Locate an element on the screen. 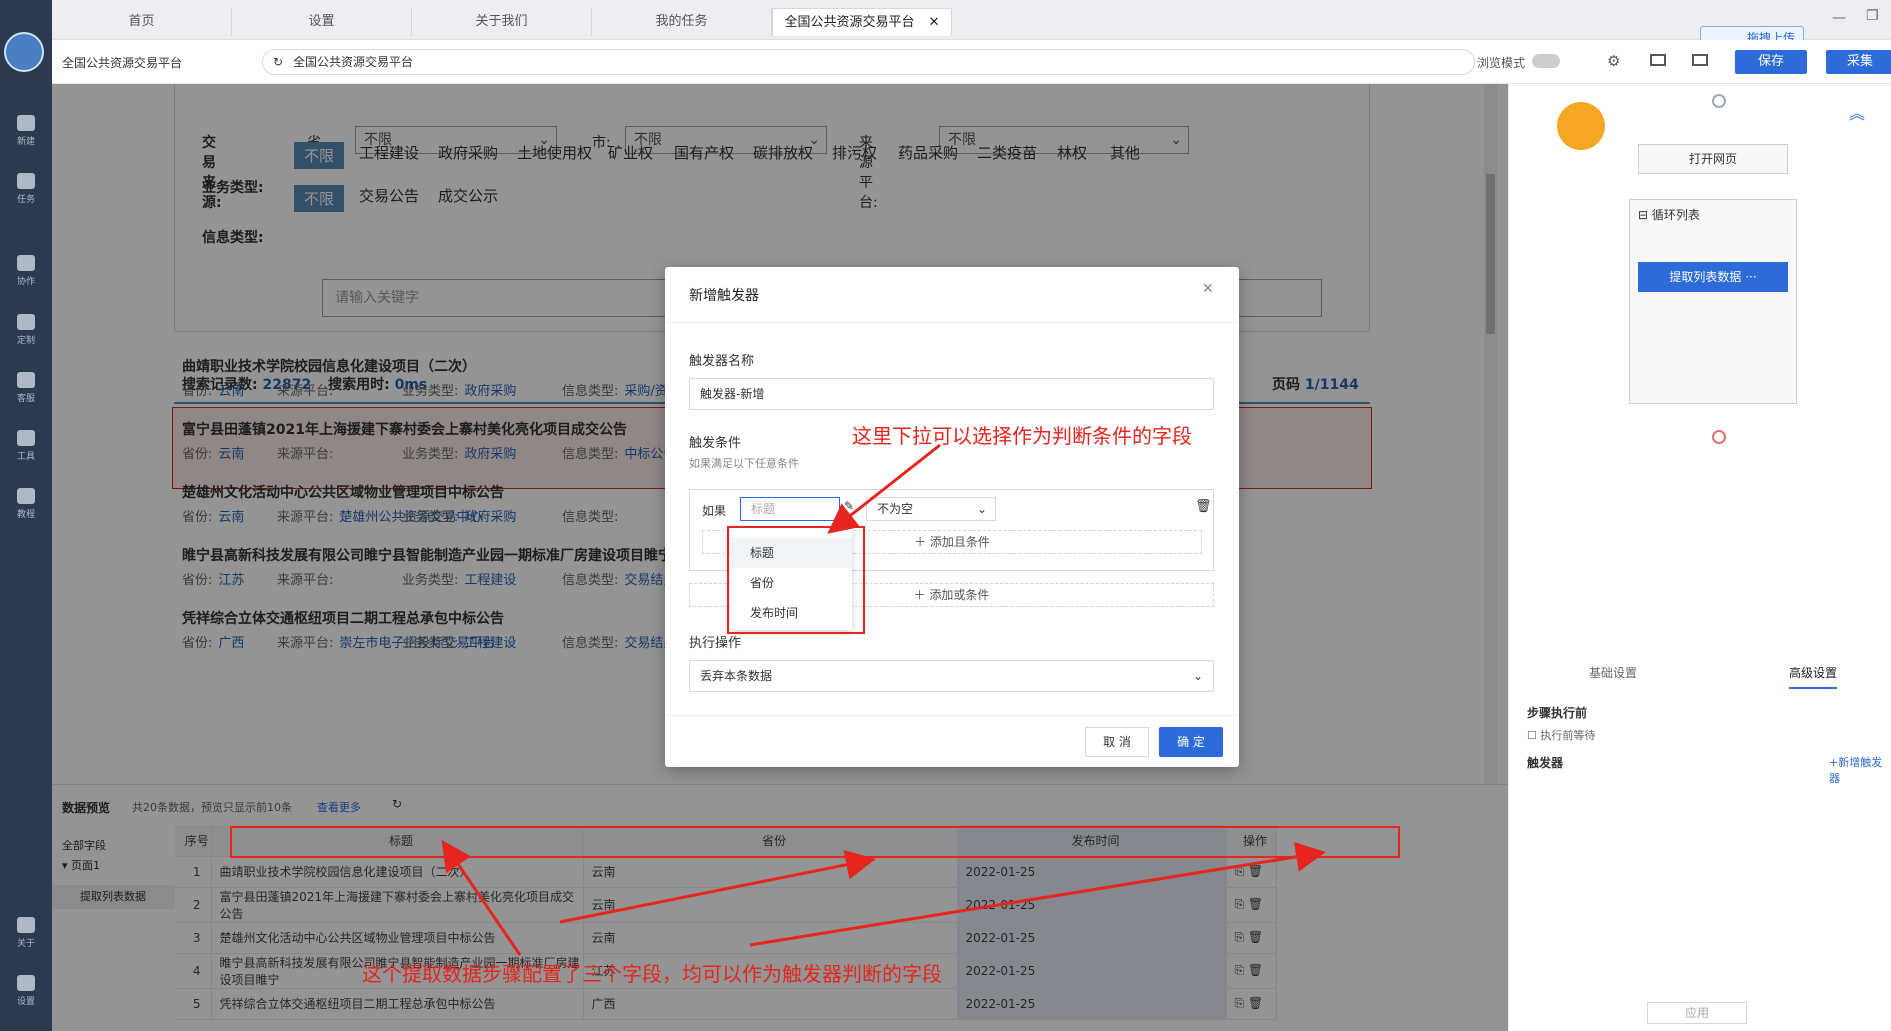  tab-settings: 设置 is located at coordinates (322, 22).